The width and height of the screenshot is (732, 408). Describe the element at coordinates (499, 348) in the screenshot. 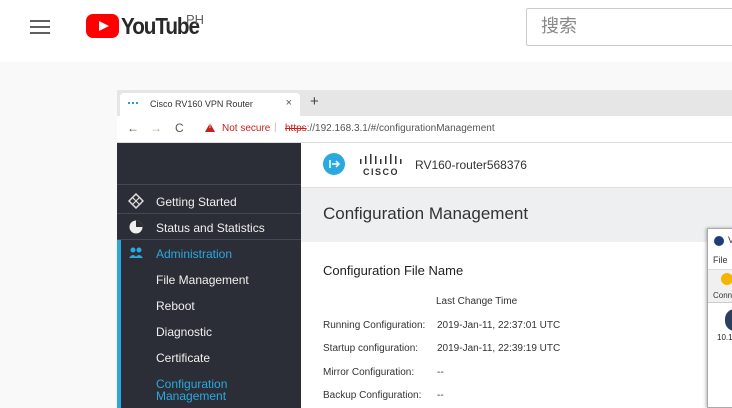

I see `config-row-value: 2019-Jan-11, 22:39:19 UTC` at that location.